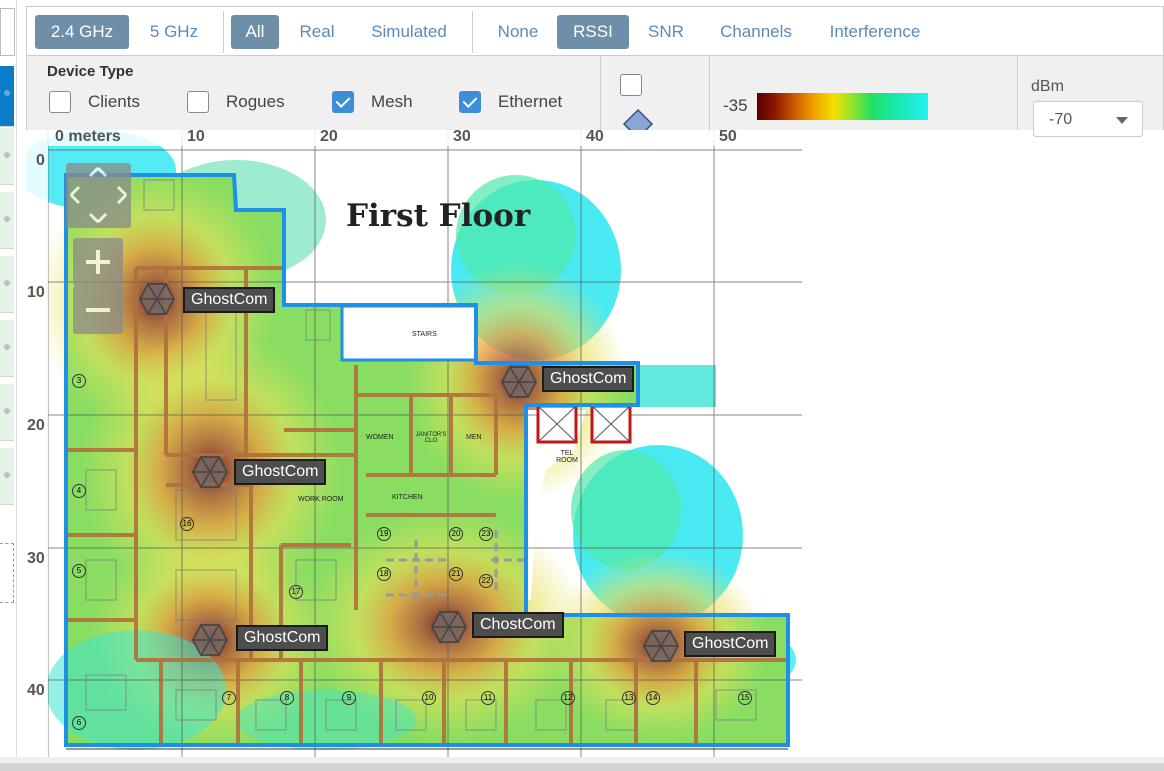 Image resolution: width=1164 pixels, height=771 pixels. What do you see at coordinates (36, 690) in the screenshot?
I see `y-tick-label: 40` at bounding box center [36, 690].